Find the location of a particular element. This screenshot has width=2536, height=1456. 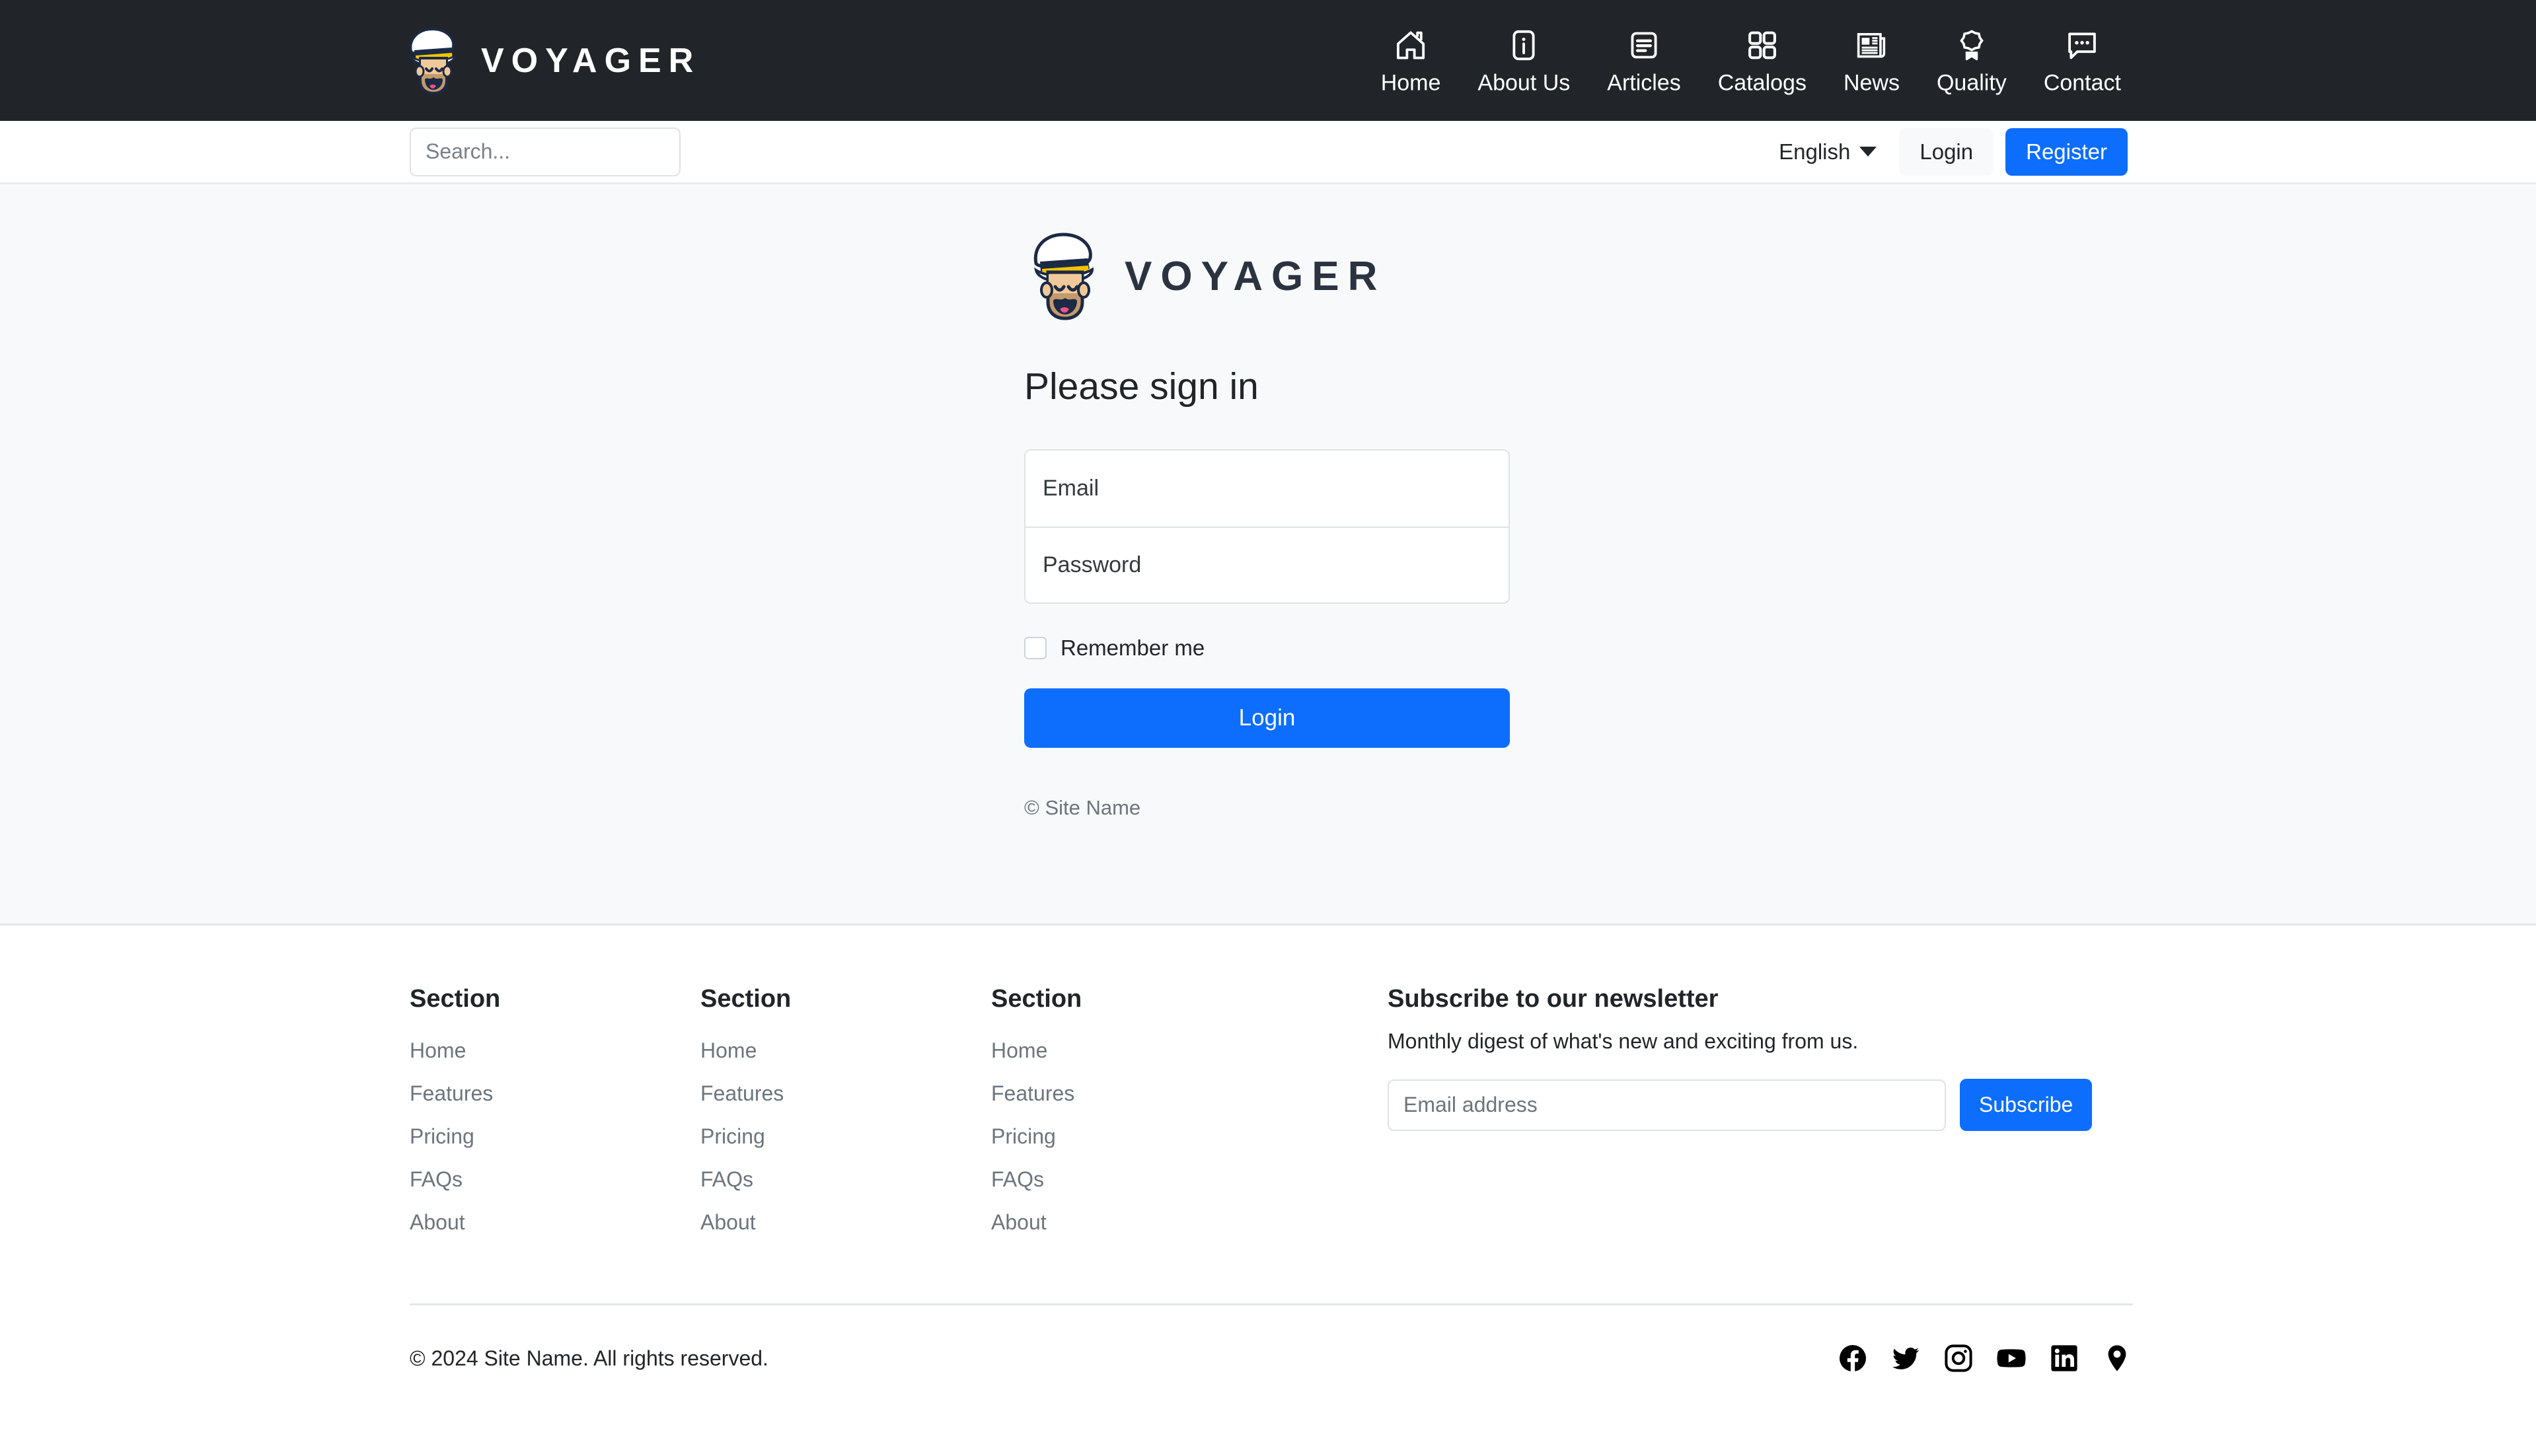

chat-bubble-dots-icon is located at coordinates (2082, 45).